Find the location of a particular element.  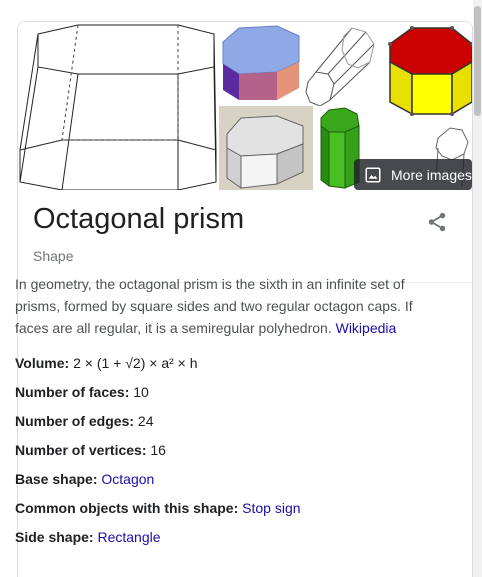

fact-faces: Number of faces: 10 is located at coordinates (225, 396).